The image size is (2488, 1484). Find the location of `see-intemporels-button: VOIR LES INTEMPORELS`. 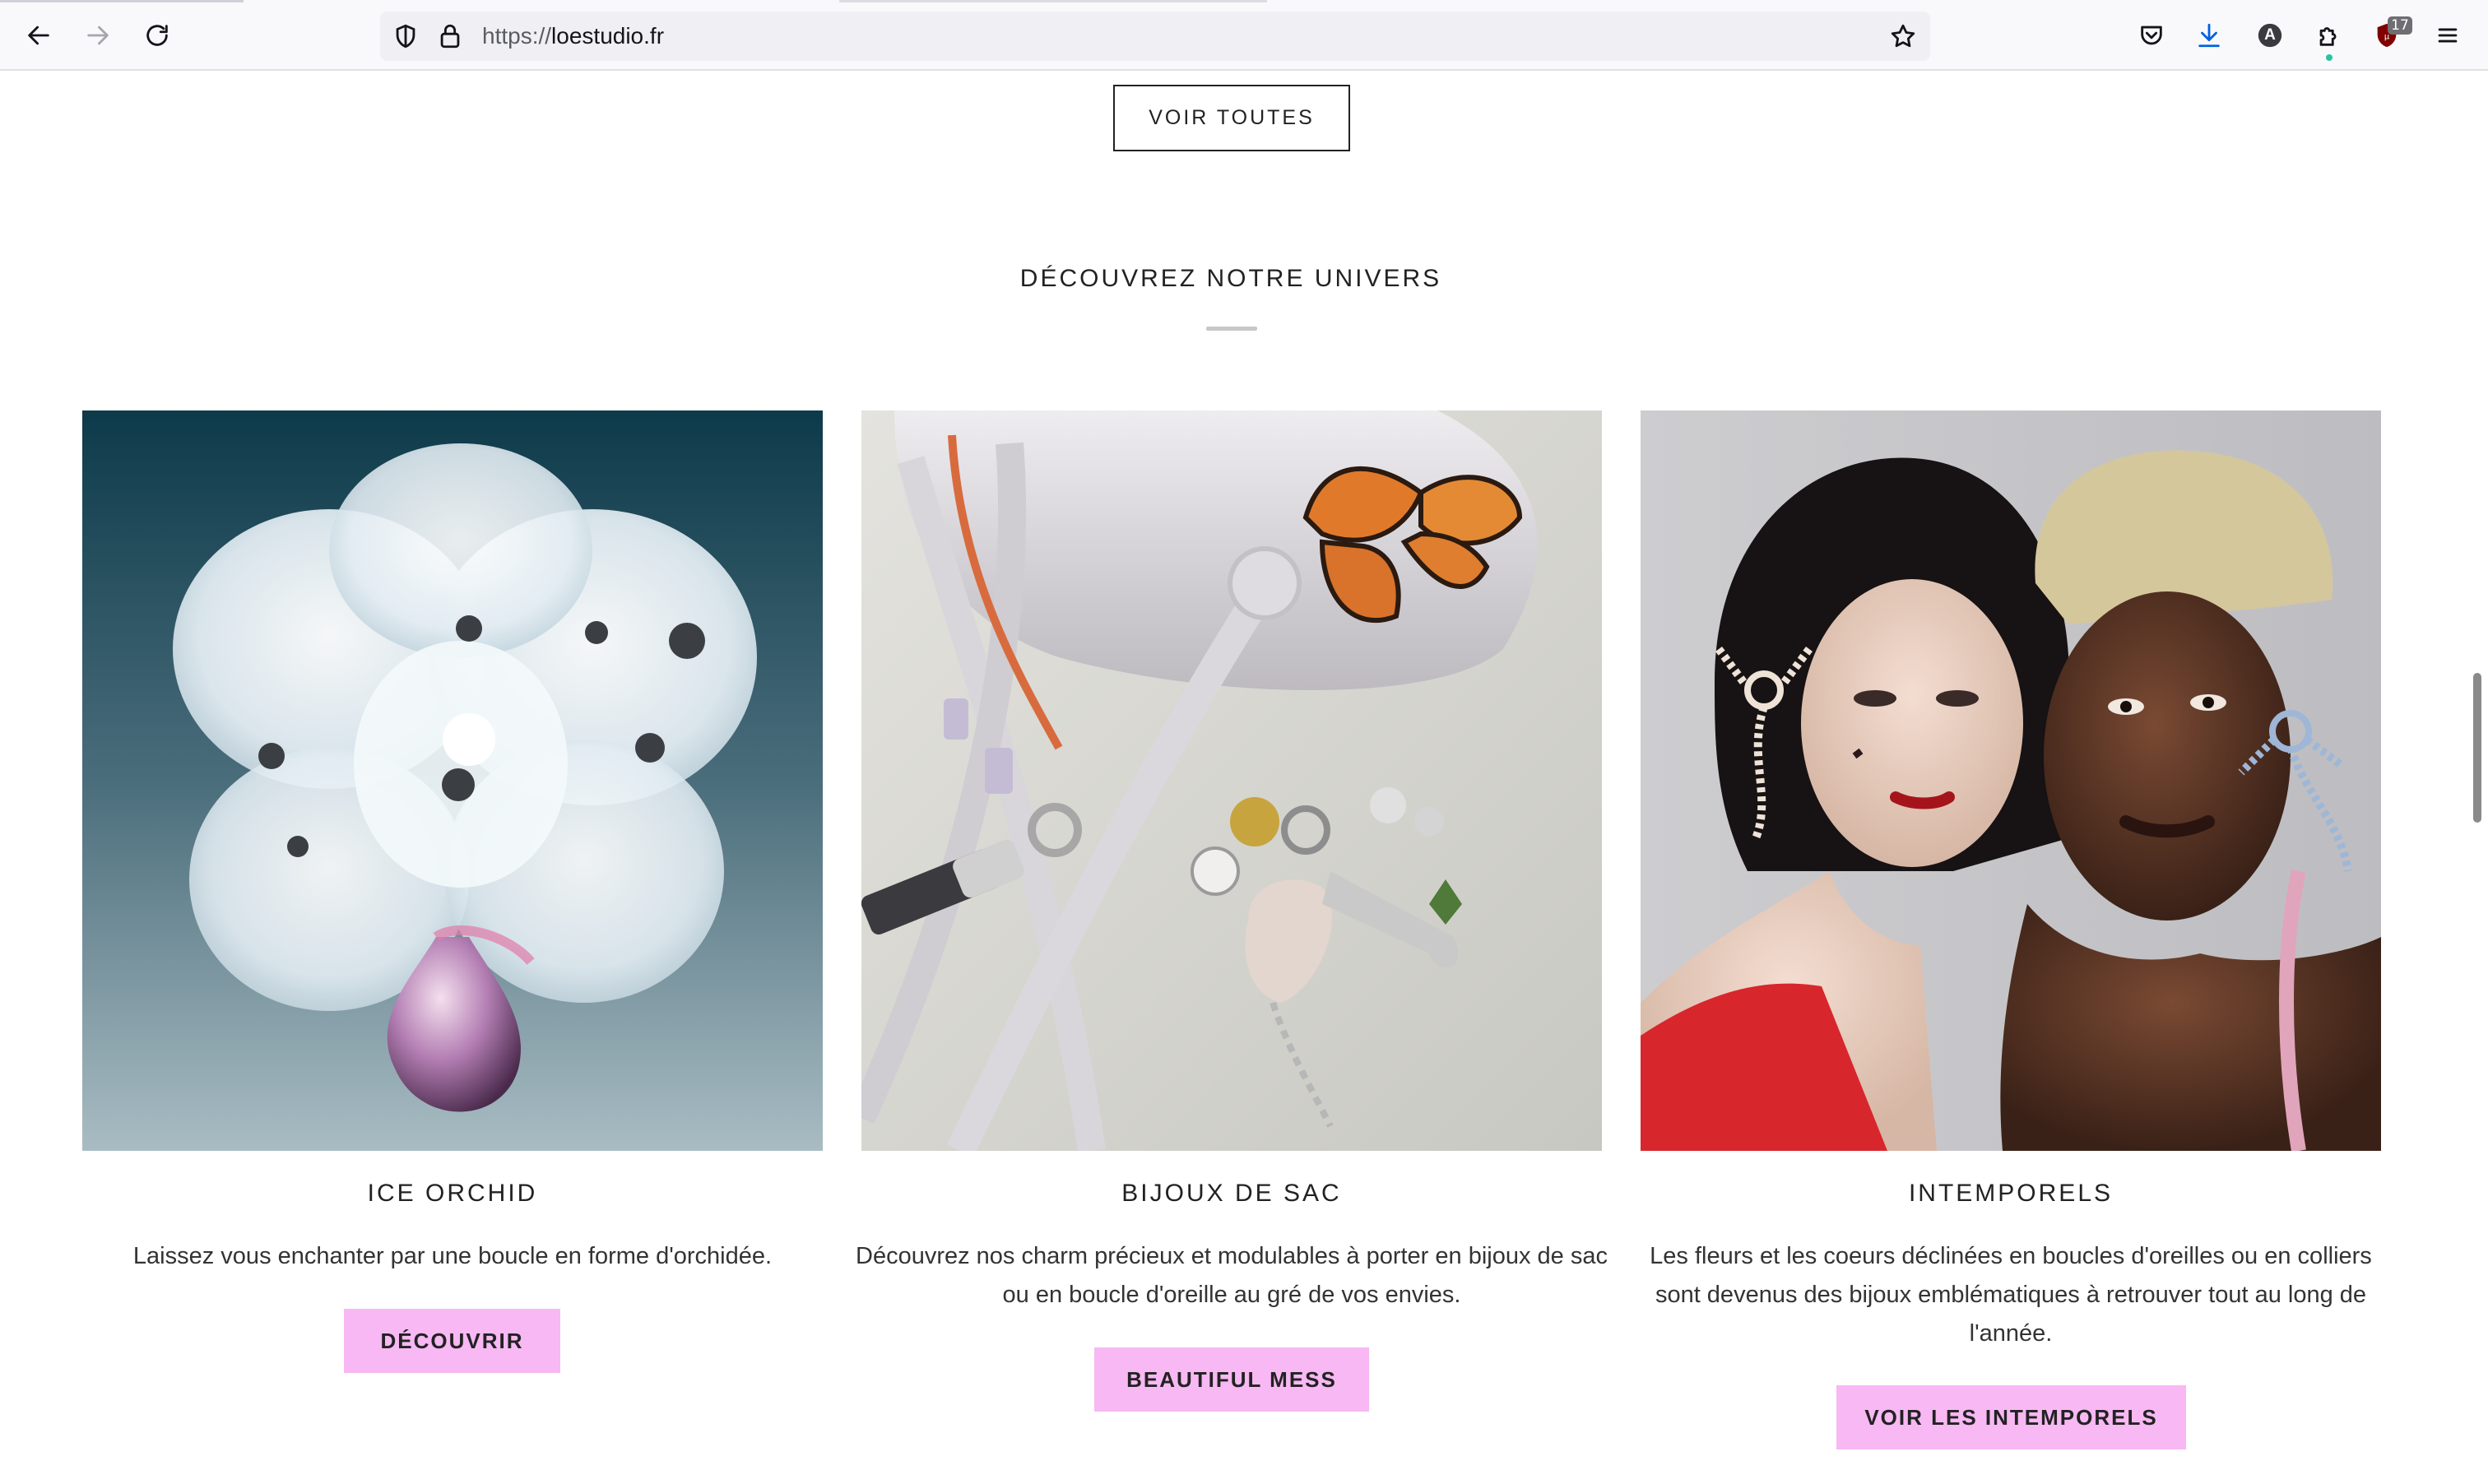

see-intemporels-button: VOIR LES INTEMPORELS is located at coordinates (2011, 1417).